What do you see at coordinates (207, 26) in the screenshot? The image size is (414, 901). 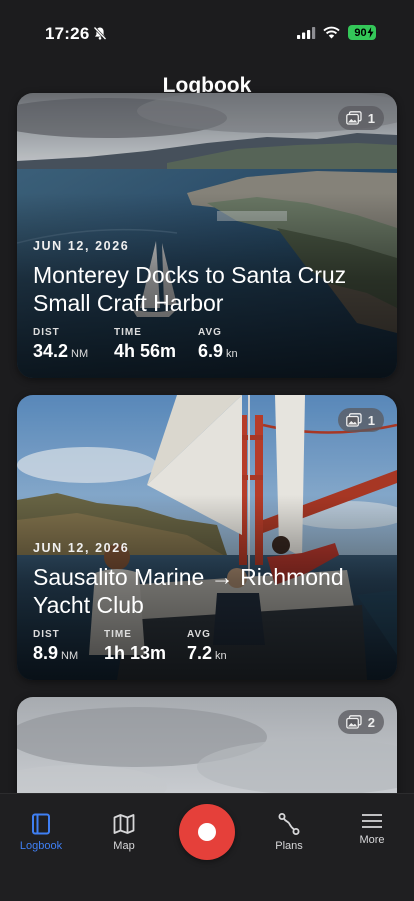 I see `status-bar: 17:26 90` at bounding box center [207, 26].